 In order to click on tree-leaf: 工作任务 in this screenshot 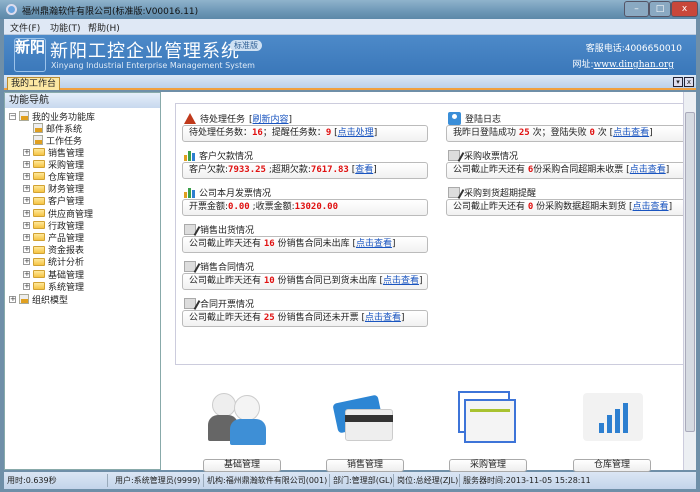, I will do `click(57, 140)`.